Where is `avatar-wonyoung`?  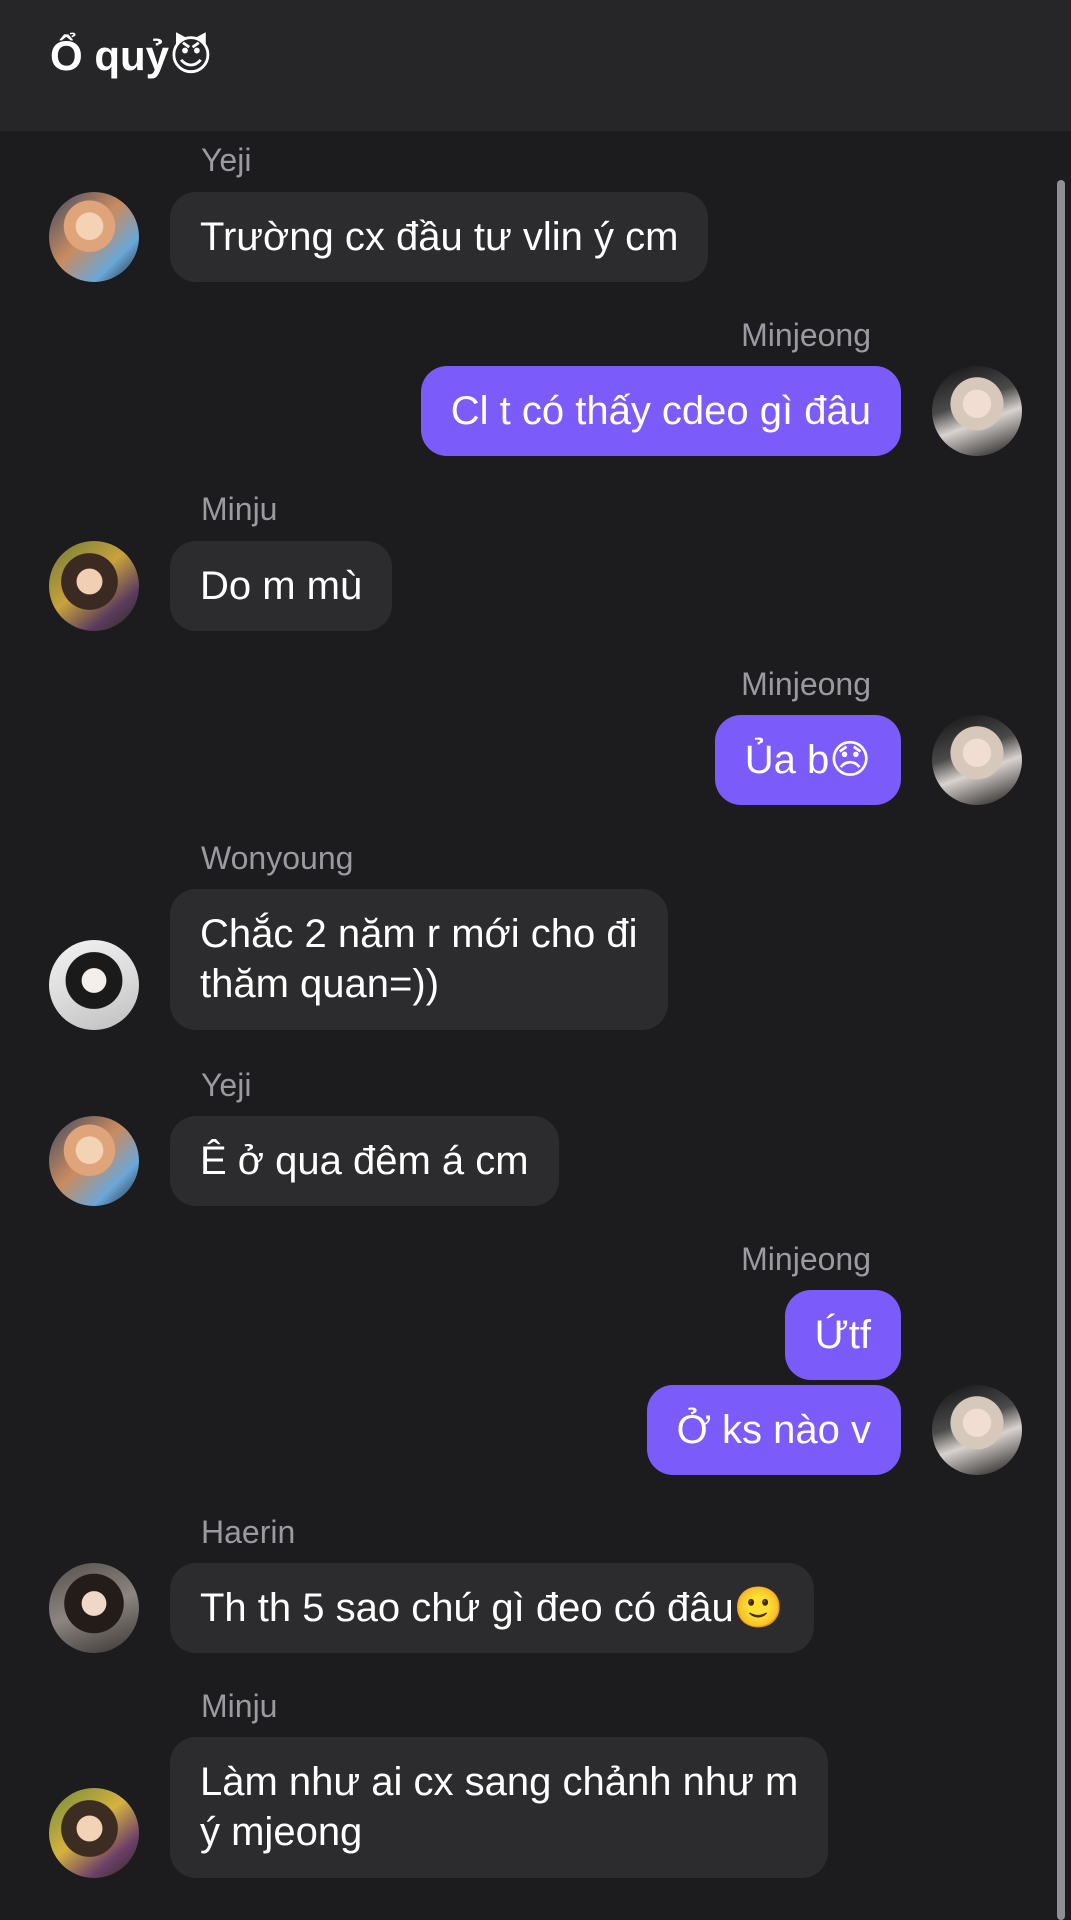 avatar-wonyoung is located at coordinates (94, 985).